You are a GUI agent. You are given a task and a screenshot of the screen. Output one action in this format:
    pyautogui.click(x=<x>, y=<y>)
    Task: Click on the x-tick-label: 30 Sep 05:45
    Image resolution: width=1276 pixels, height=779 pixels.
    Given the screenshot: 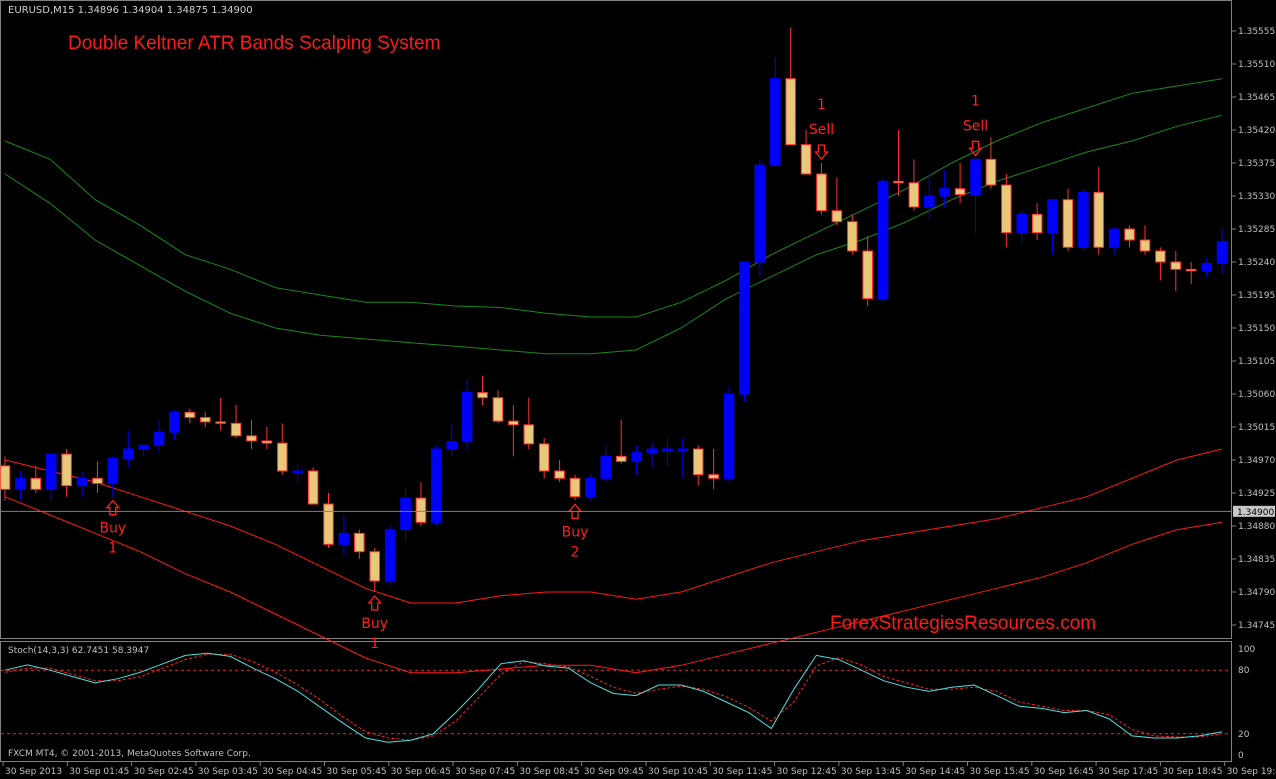 What is the action you would take?
    pyautogui.click(x=357, y=772)
    